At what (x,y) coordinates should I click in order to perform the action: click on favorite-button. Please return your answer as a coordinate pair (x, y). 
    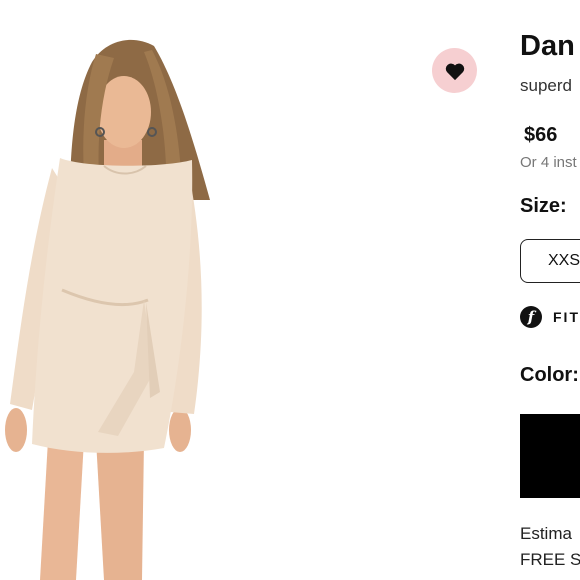
    Looking at the image, I should click on (454, 70).